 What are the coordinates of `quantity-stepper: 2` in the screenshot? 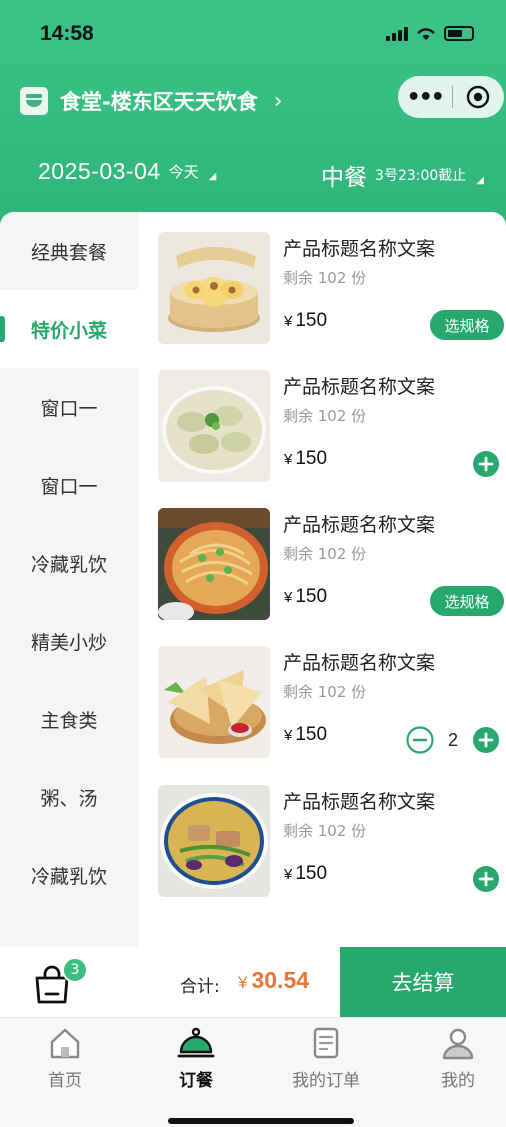 It's located at (453, 740).